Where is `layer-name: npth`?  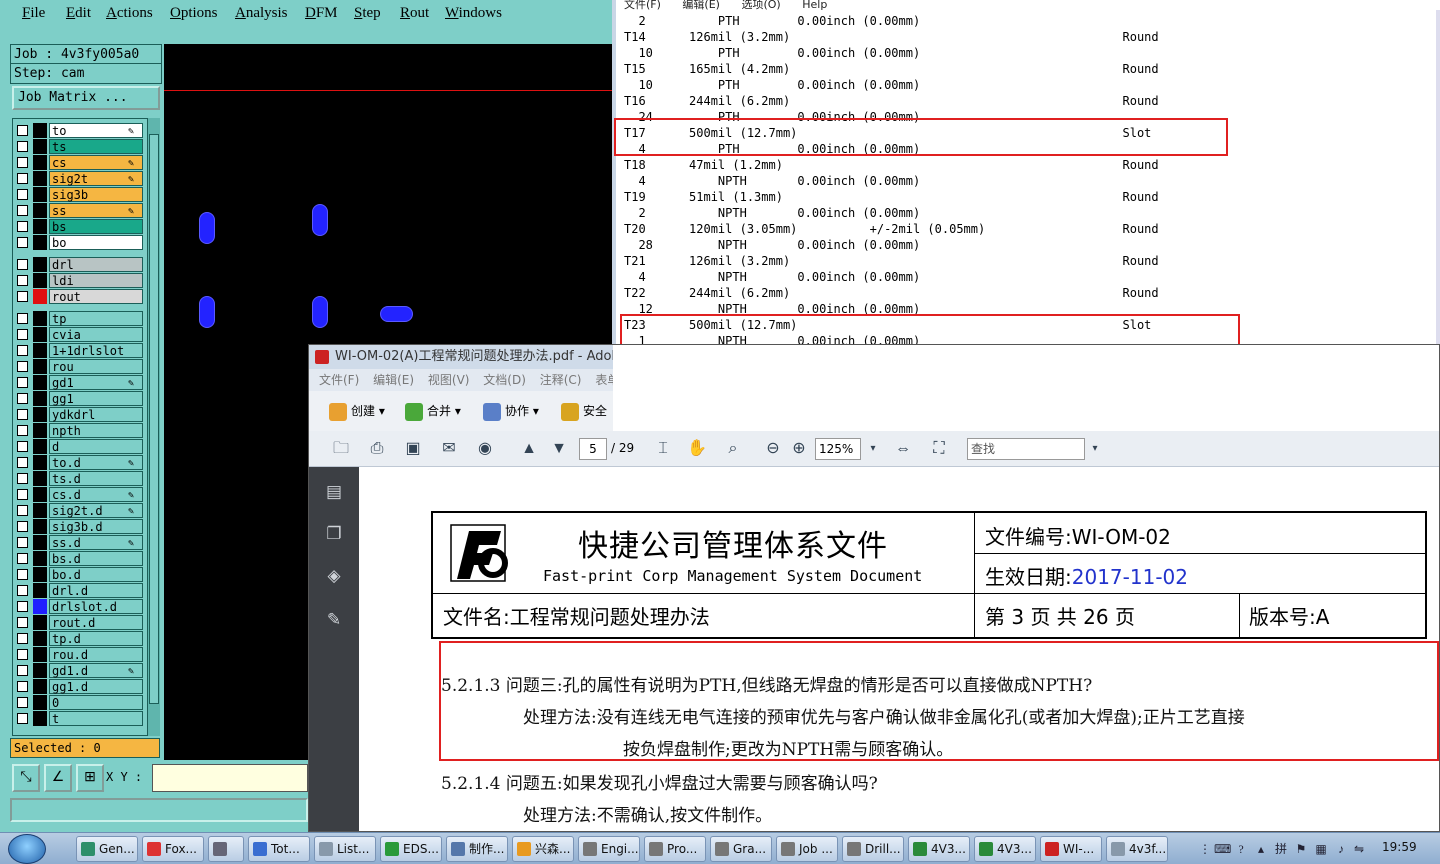
layer-name: npth is located at coordinates (96, 430).